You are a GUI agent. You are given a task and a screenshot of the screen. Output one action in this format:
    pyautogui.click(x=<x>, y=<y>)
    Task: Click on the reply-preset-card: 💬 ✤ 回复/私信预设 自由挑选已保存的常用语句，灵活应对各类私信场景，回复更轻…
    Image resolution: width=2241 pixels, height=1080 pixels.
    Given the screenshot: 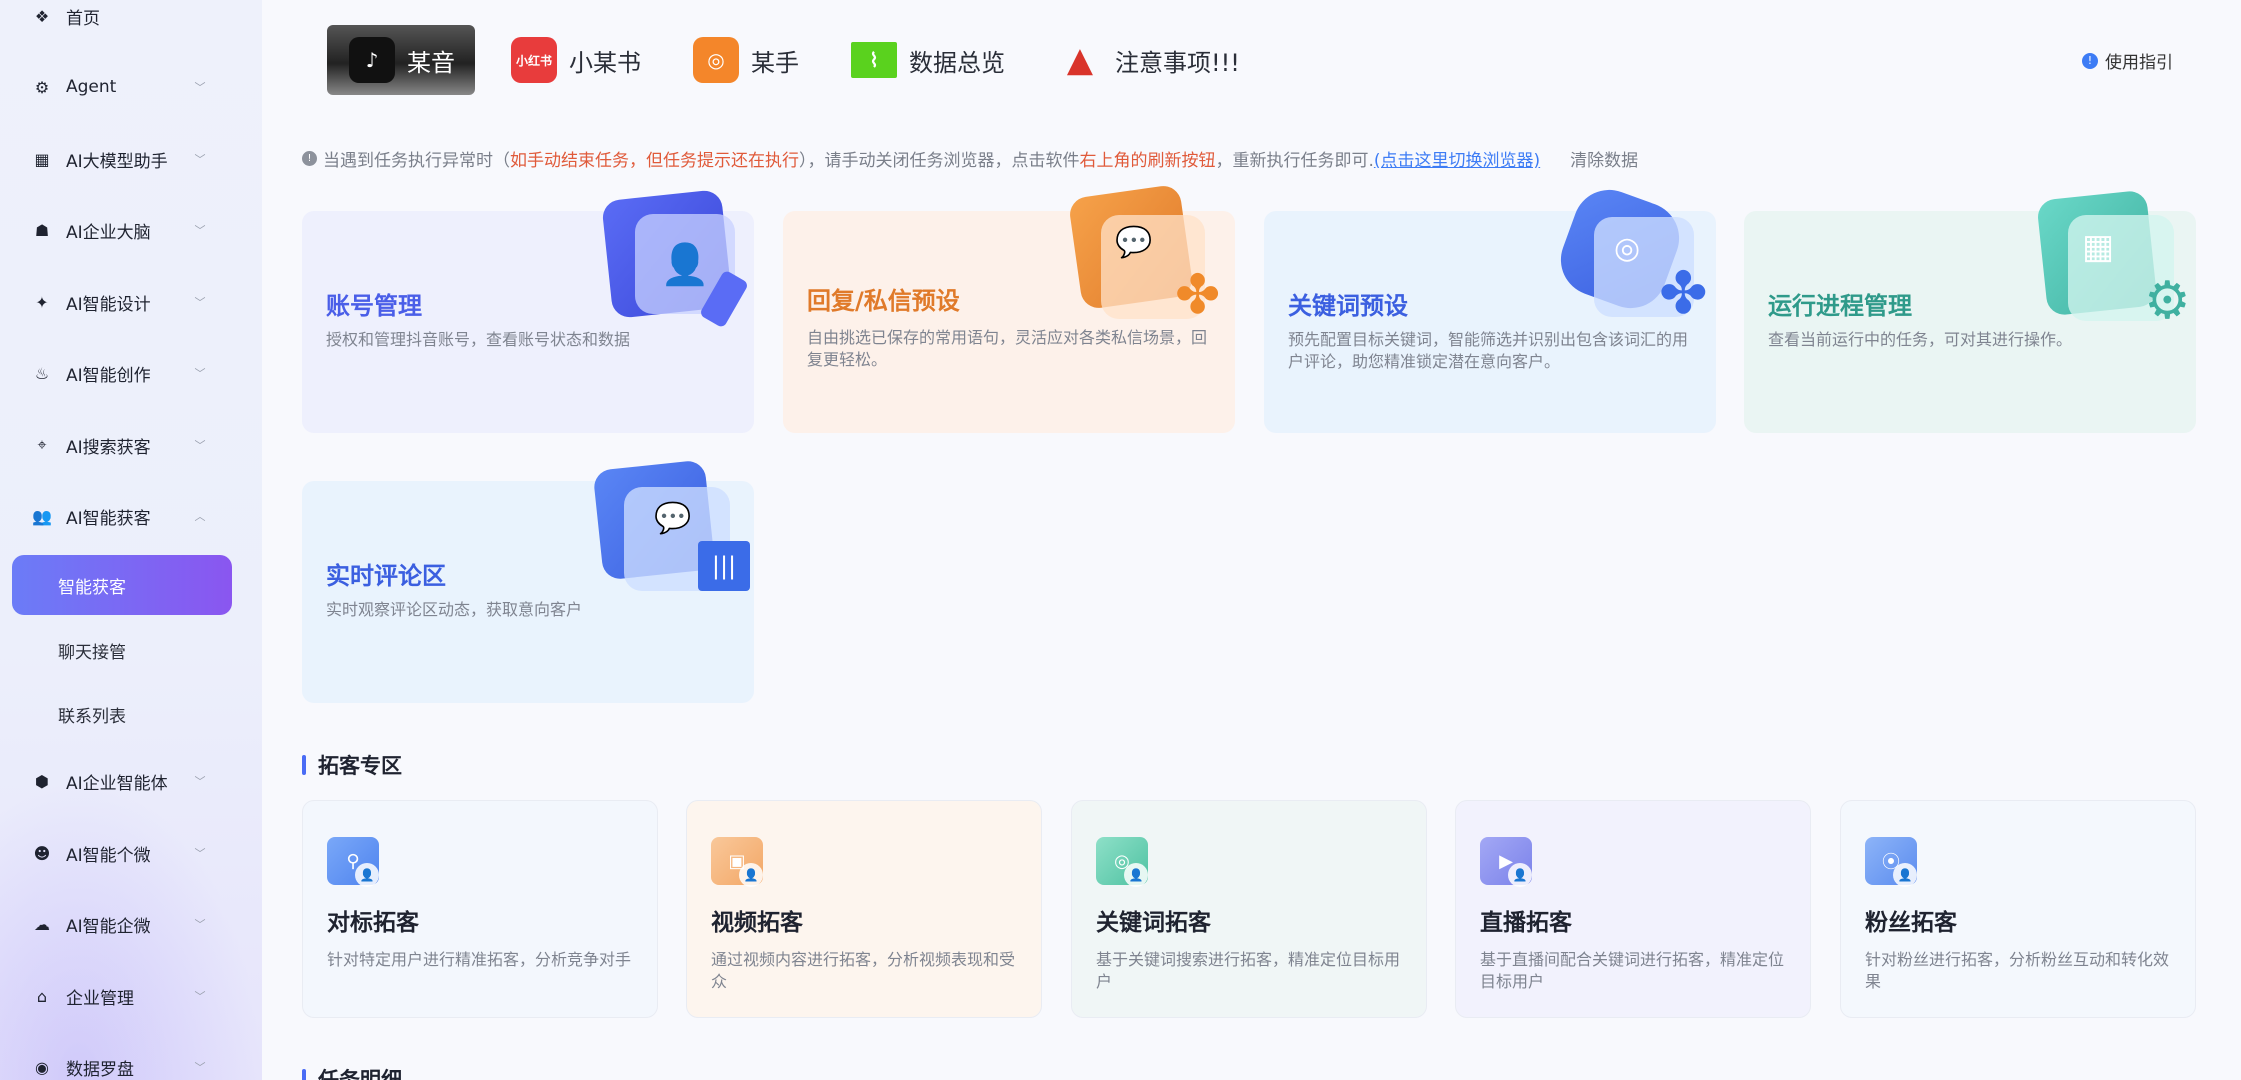 What is the action you would take?
    pyautogui.click(x=1009, y=308)
    